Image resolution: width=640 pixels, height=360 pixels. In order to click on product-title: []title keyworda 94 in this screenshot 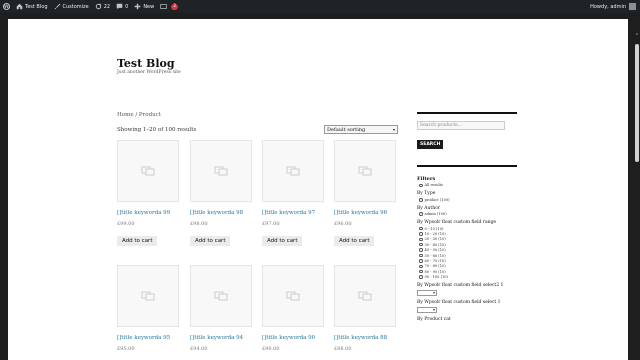, I will do `click(221, 338)`.